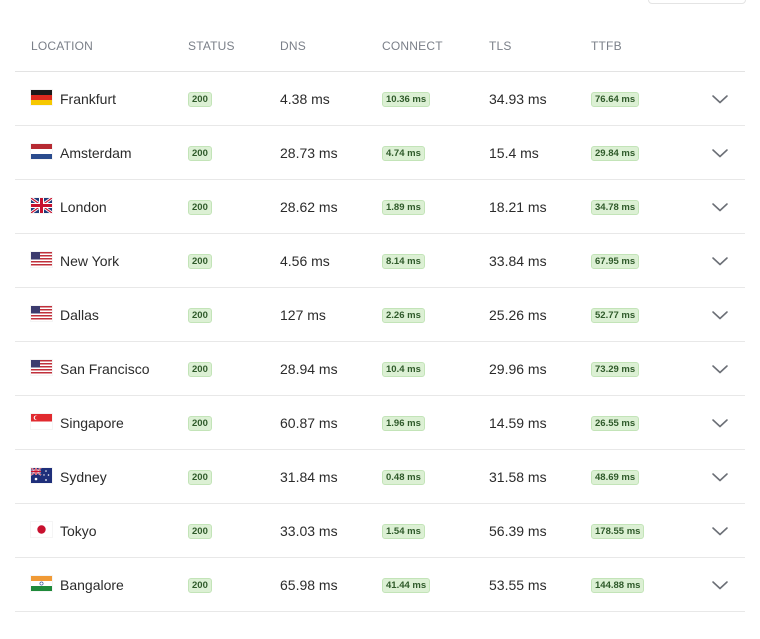  Describe the element at coordinates (514, 153) in the screenshot. I see `tls-time: 15.4 ms` at that location.